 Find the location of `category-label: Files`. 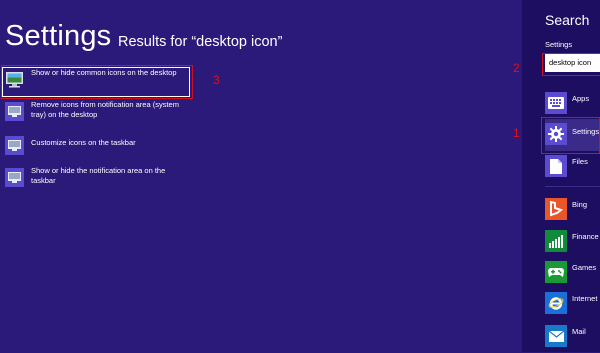

category-label: Files is located at coordinates (580, 161).